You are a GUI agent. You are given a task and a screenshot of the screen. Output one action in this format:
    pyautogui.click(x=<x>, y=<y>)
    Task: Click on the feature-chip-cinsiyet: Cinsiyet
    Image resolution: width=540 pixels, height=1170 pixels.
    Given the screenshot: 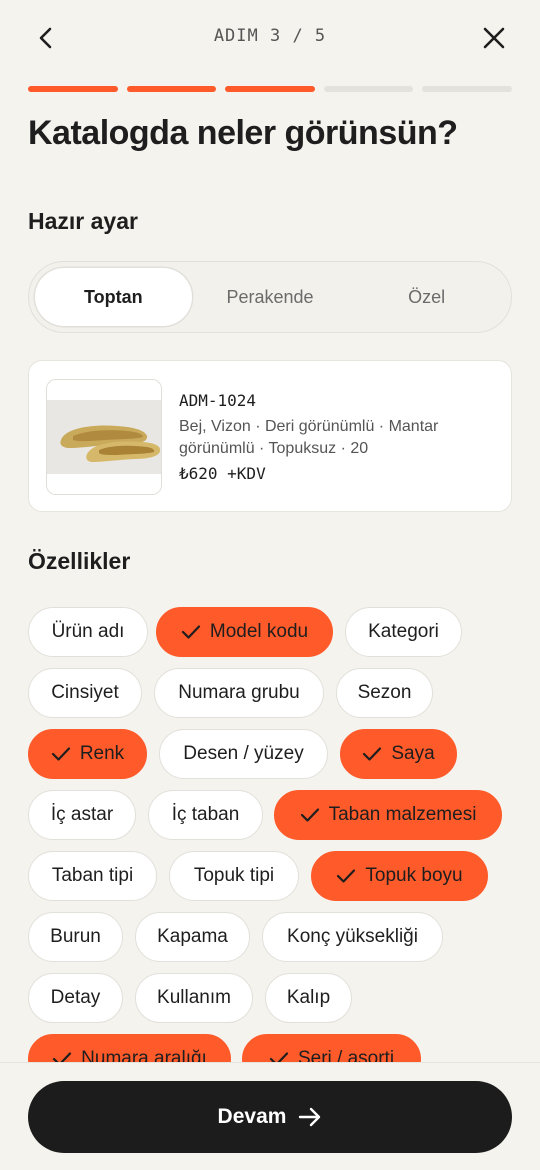 What is the action you would take?
    pyautogui.click(x=85, y=693)
    